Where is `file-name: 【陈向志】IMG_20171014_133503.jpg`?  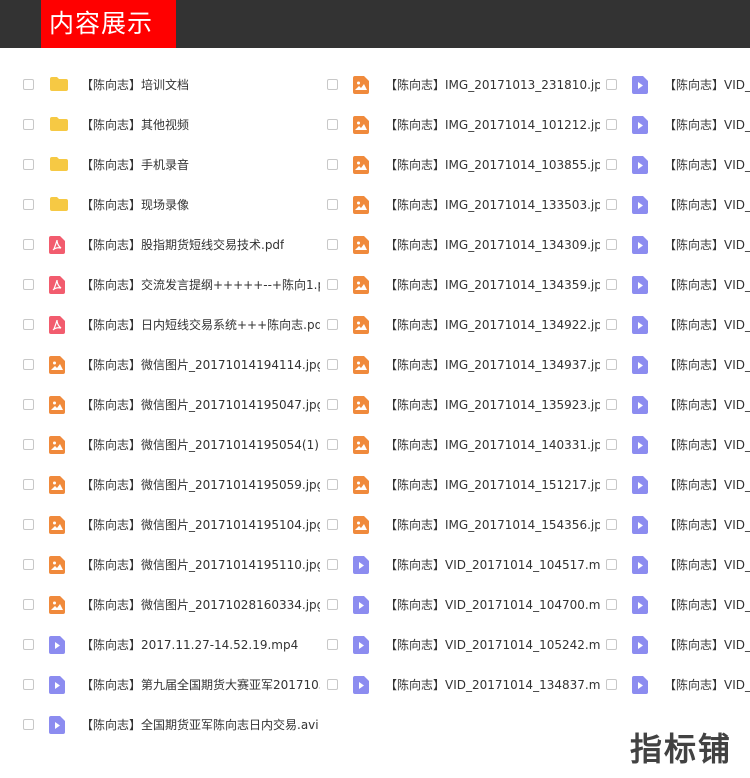 file-name: 【陈向志】IMG_20171014_133503.jpg is located at coordinates (492, 204).